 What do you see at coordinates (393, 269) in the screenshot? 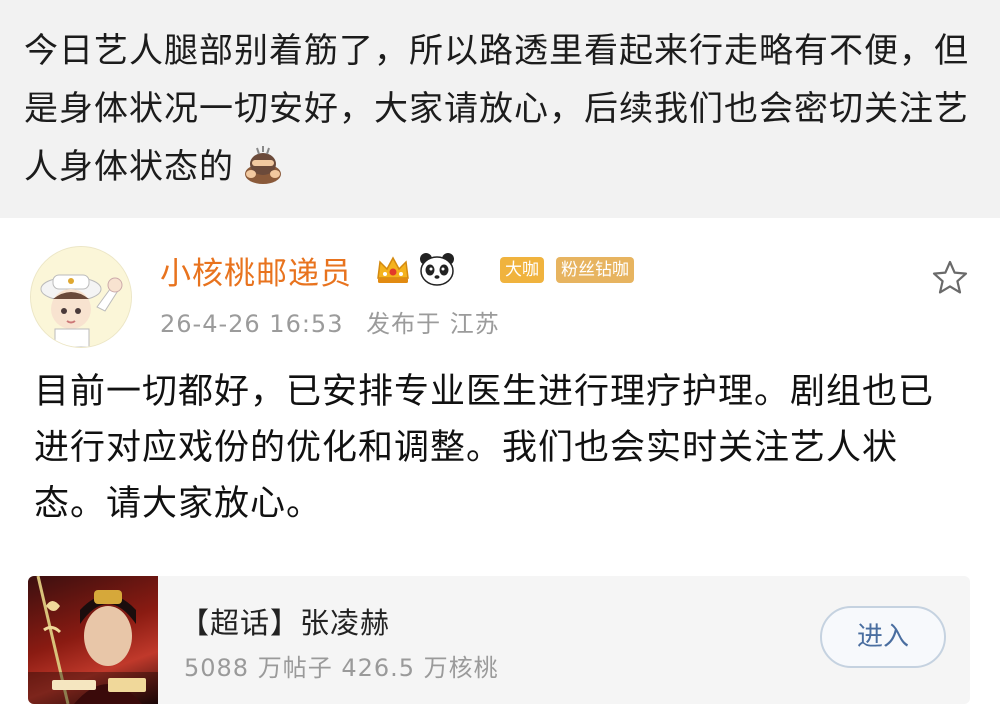
I see `crown-icon` at bounding box center [393, 269].